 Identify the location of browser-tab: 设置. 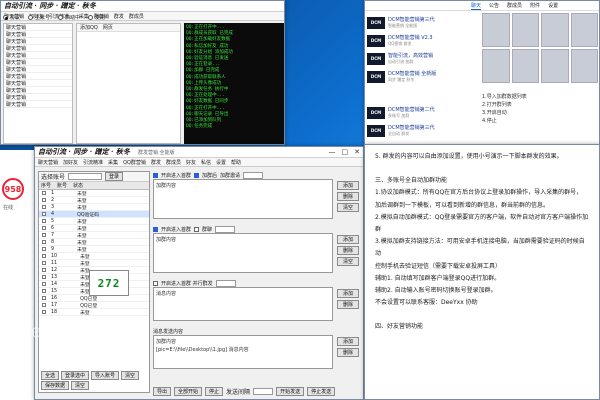
(553, 5).